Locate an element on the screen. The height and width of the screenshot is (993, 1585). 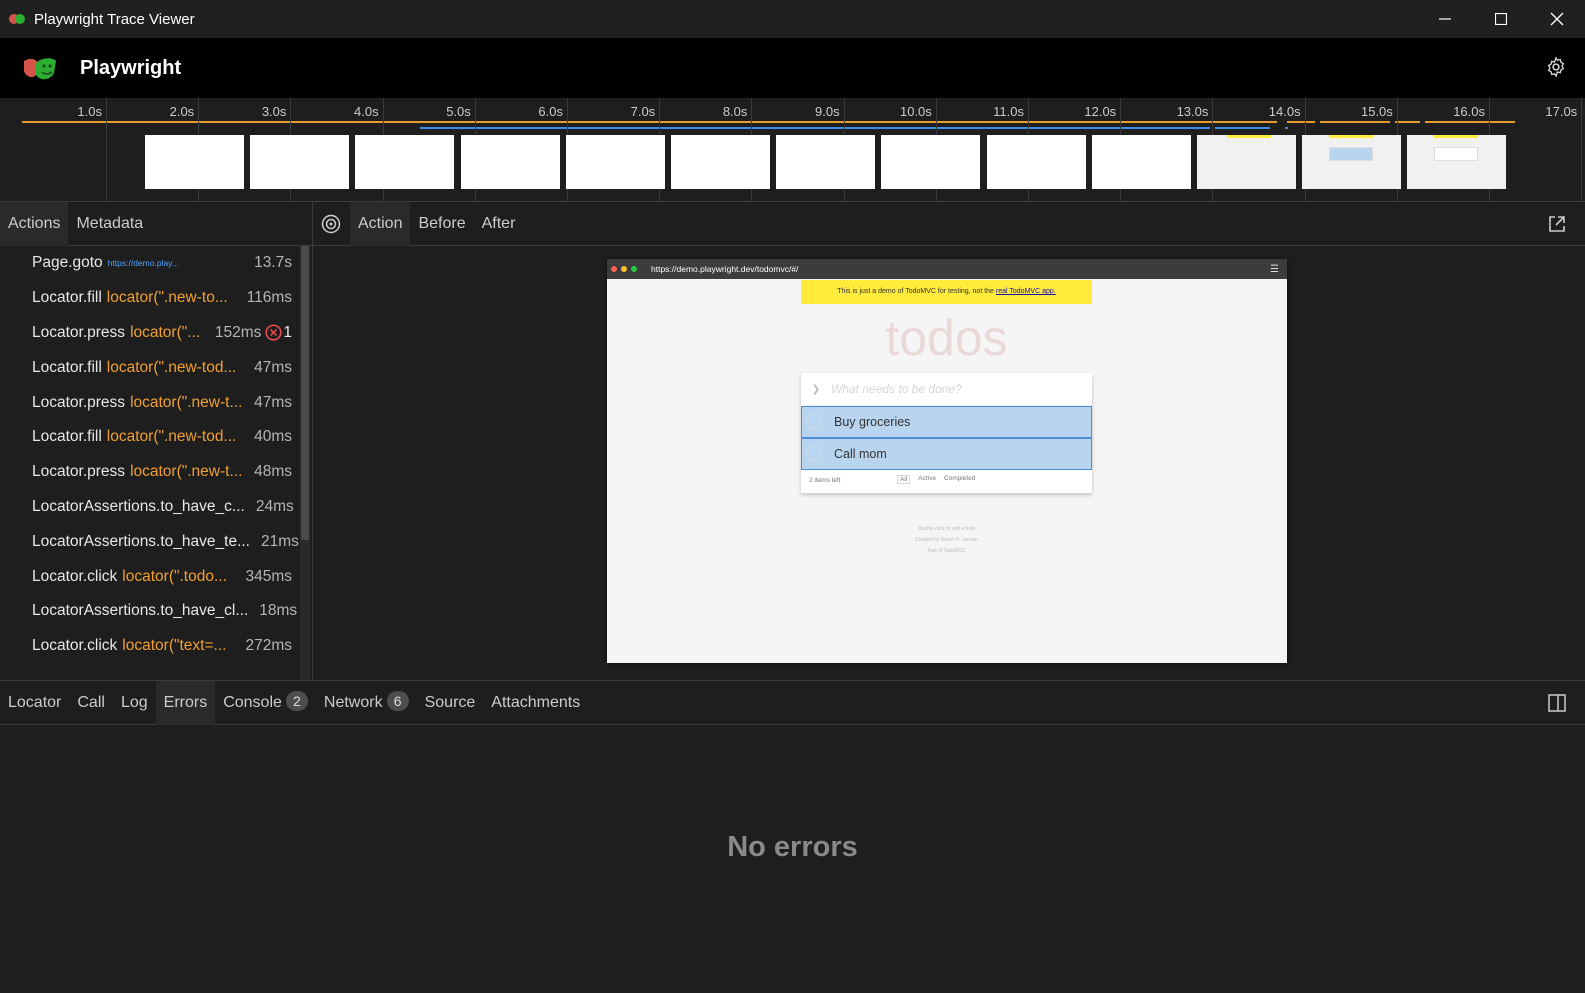
action-row: LocatorAssertions.to_have_cl... 18ms is located at coordinates (150, 611).